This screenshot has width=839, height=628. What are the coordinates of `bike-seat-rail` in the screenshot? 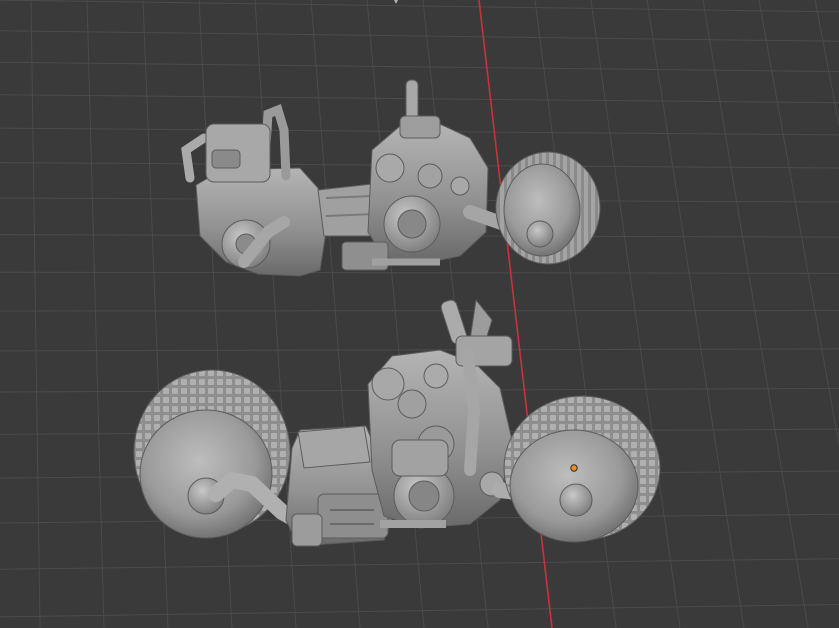 It's located at (195, 158).